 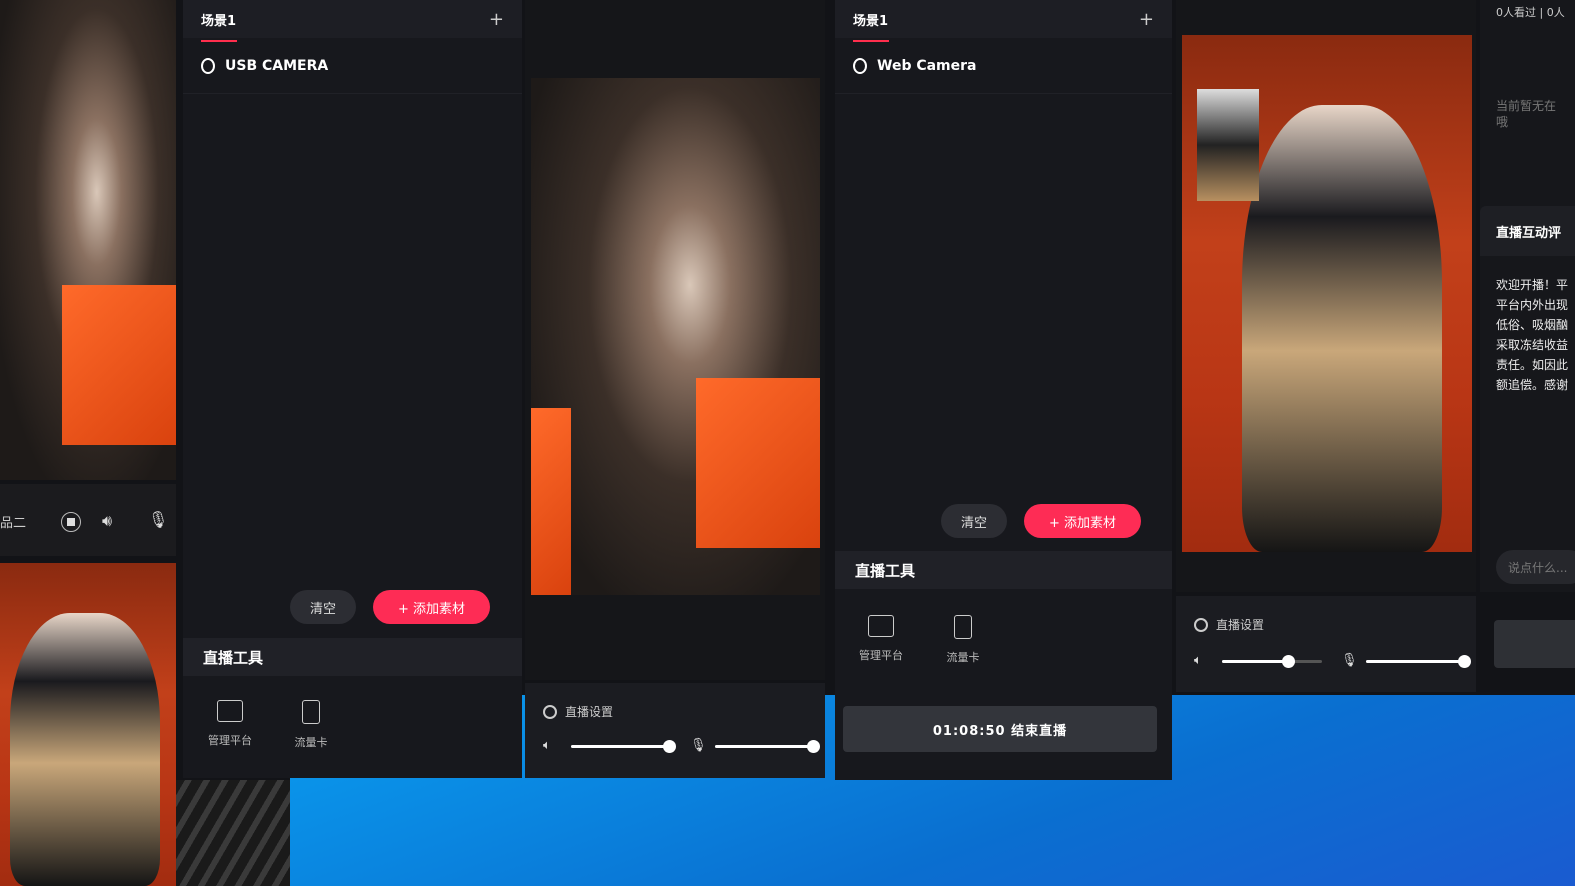 I want to click on picture-in-picture, so click(x=1228, y=145).